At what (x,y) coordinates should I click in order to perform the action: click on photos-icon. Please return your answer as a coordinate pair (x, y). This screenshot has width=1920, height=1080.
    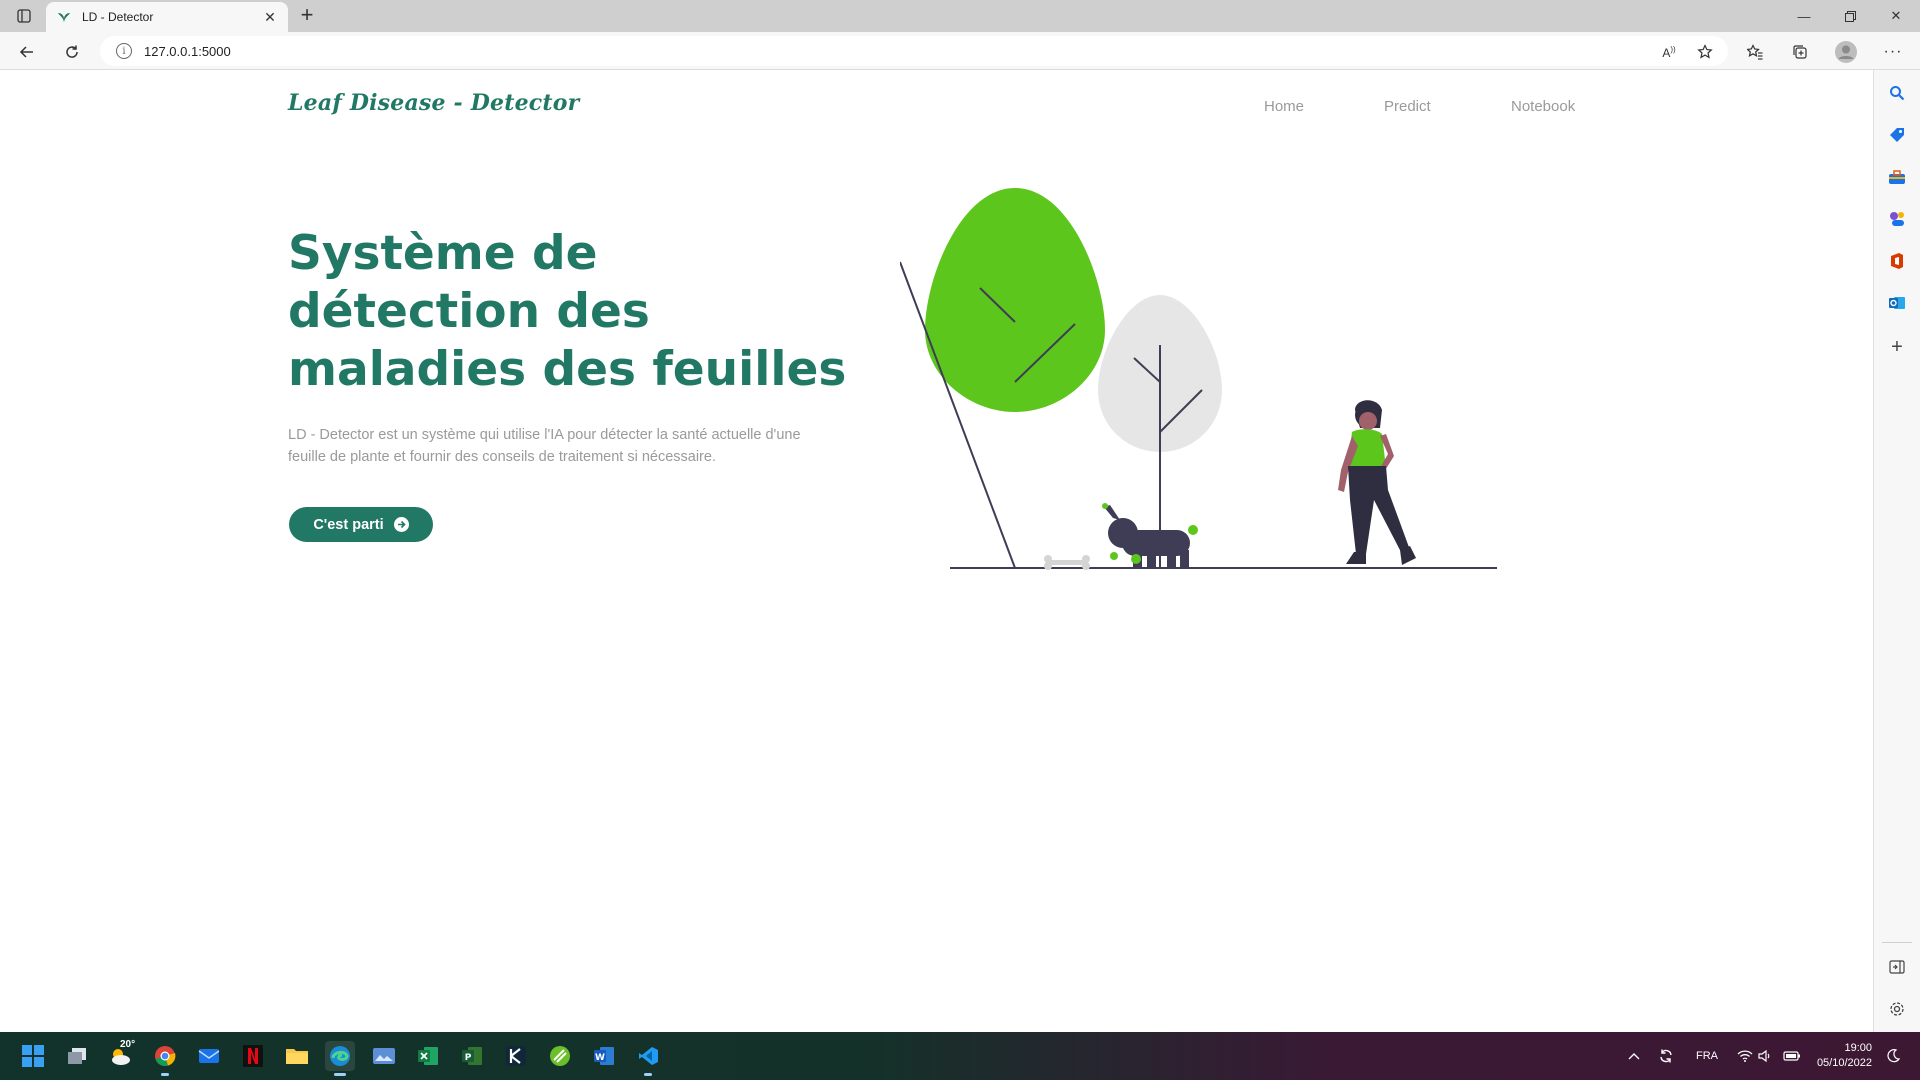
    Looking at the image, I should click on (384, 1056).